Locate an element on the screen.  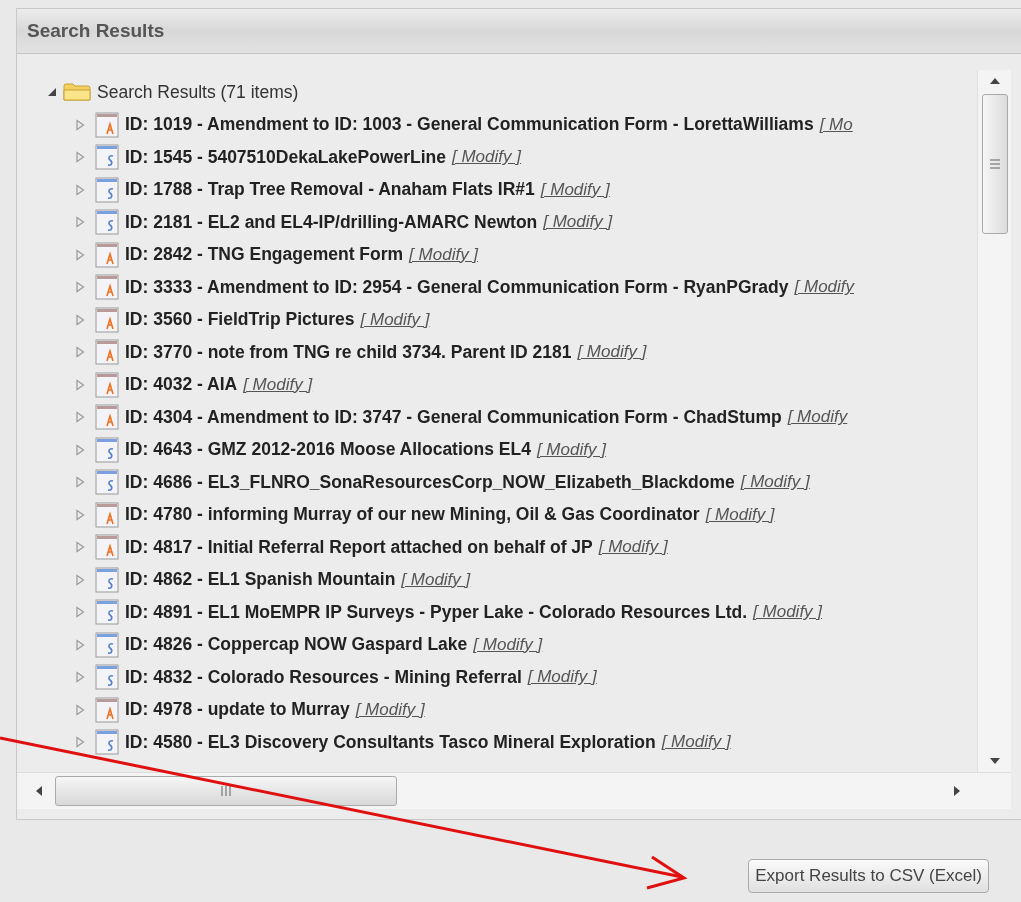
vertical-scrollbar is located at coordinates (994, 421).